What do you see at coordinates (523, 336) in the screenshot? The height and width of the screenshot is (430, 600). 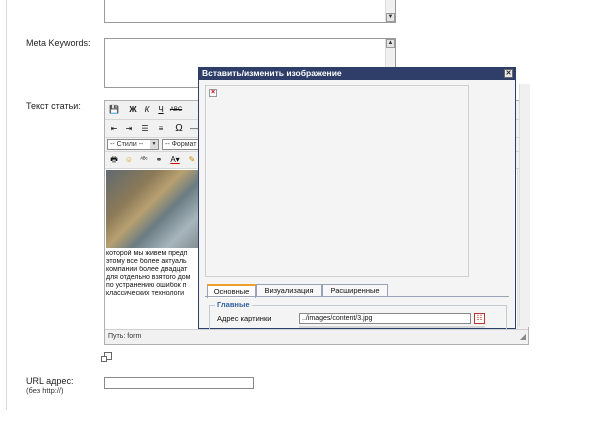 I see `resize-grip-icon: ◢` at bounding box center [523, 336].